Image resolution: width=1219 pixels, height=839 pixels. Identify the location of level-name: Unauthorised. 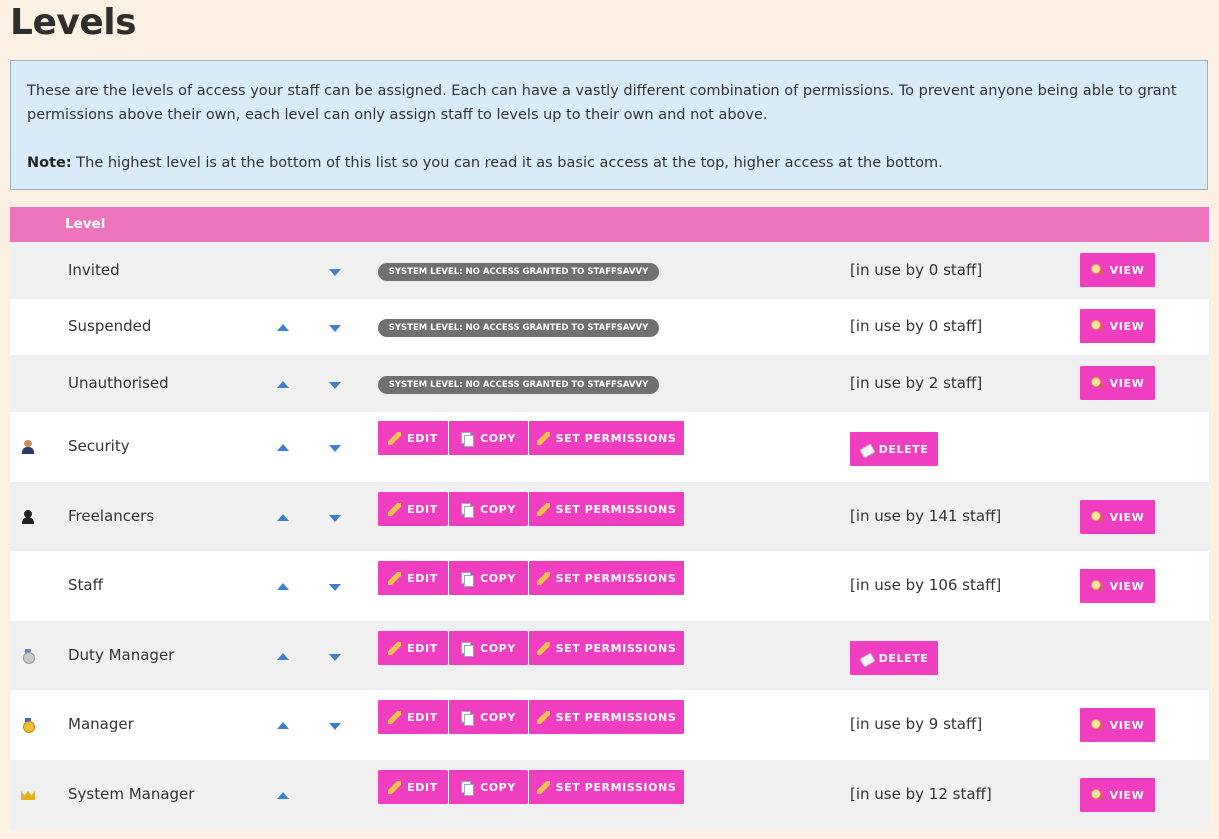
(118, 383).